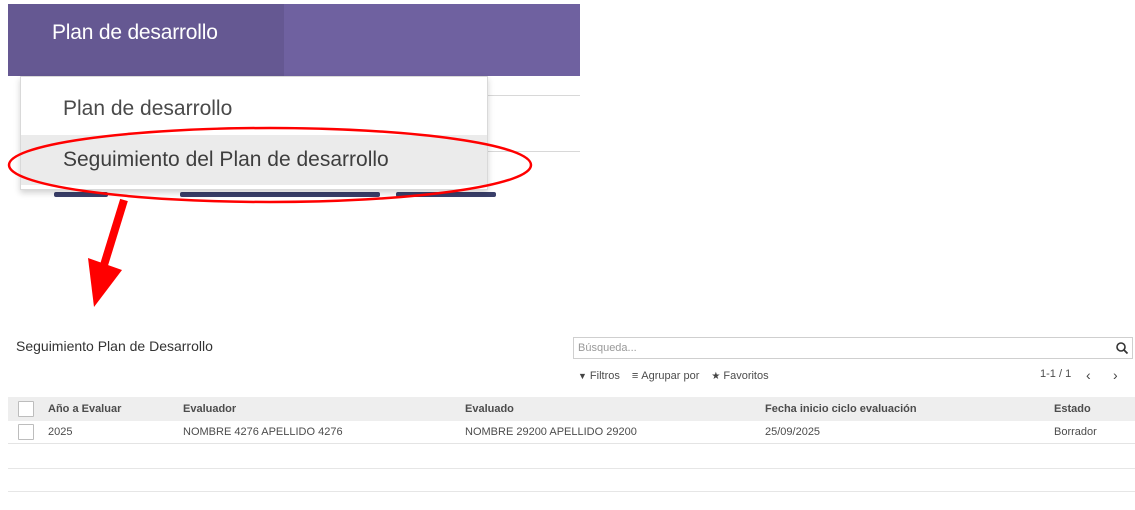 The height and width of the screenshot is (510, 1135). Describe the element at coordinates (209, 409) in the screenshot. I see `column-header-evaluator: Evaluador` at that location.